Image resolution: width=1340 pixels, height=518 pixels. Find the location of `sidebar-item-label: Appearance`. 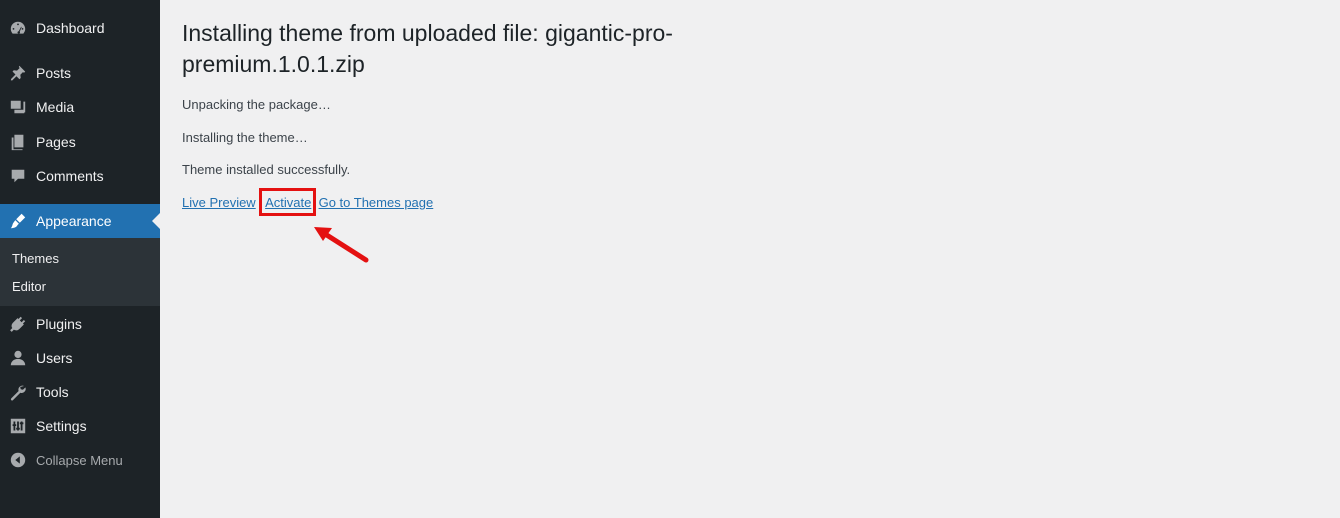

sidebar-item-label: Appearance is located at coordinates (74, 221).